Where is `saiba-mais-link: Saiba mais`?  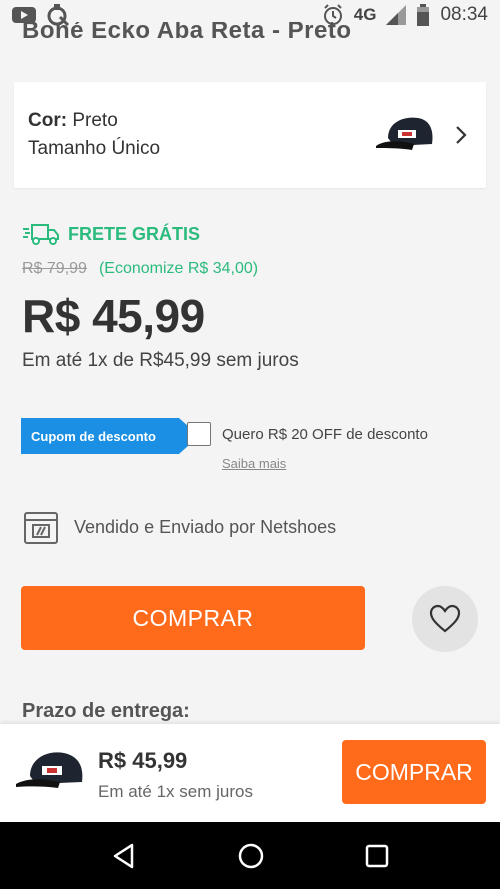
saiba-mais-link: Saiba mais is located at coordinates (254, 463).